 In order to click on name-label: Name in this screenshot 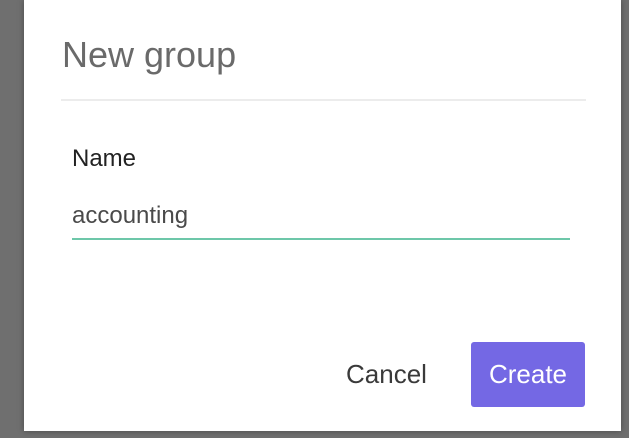, I will do `click(104, 158)`.